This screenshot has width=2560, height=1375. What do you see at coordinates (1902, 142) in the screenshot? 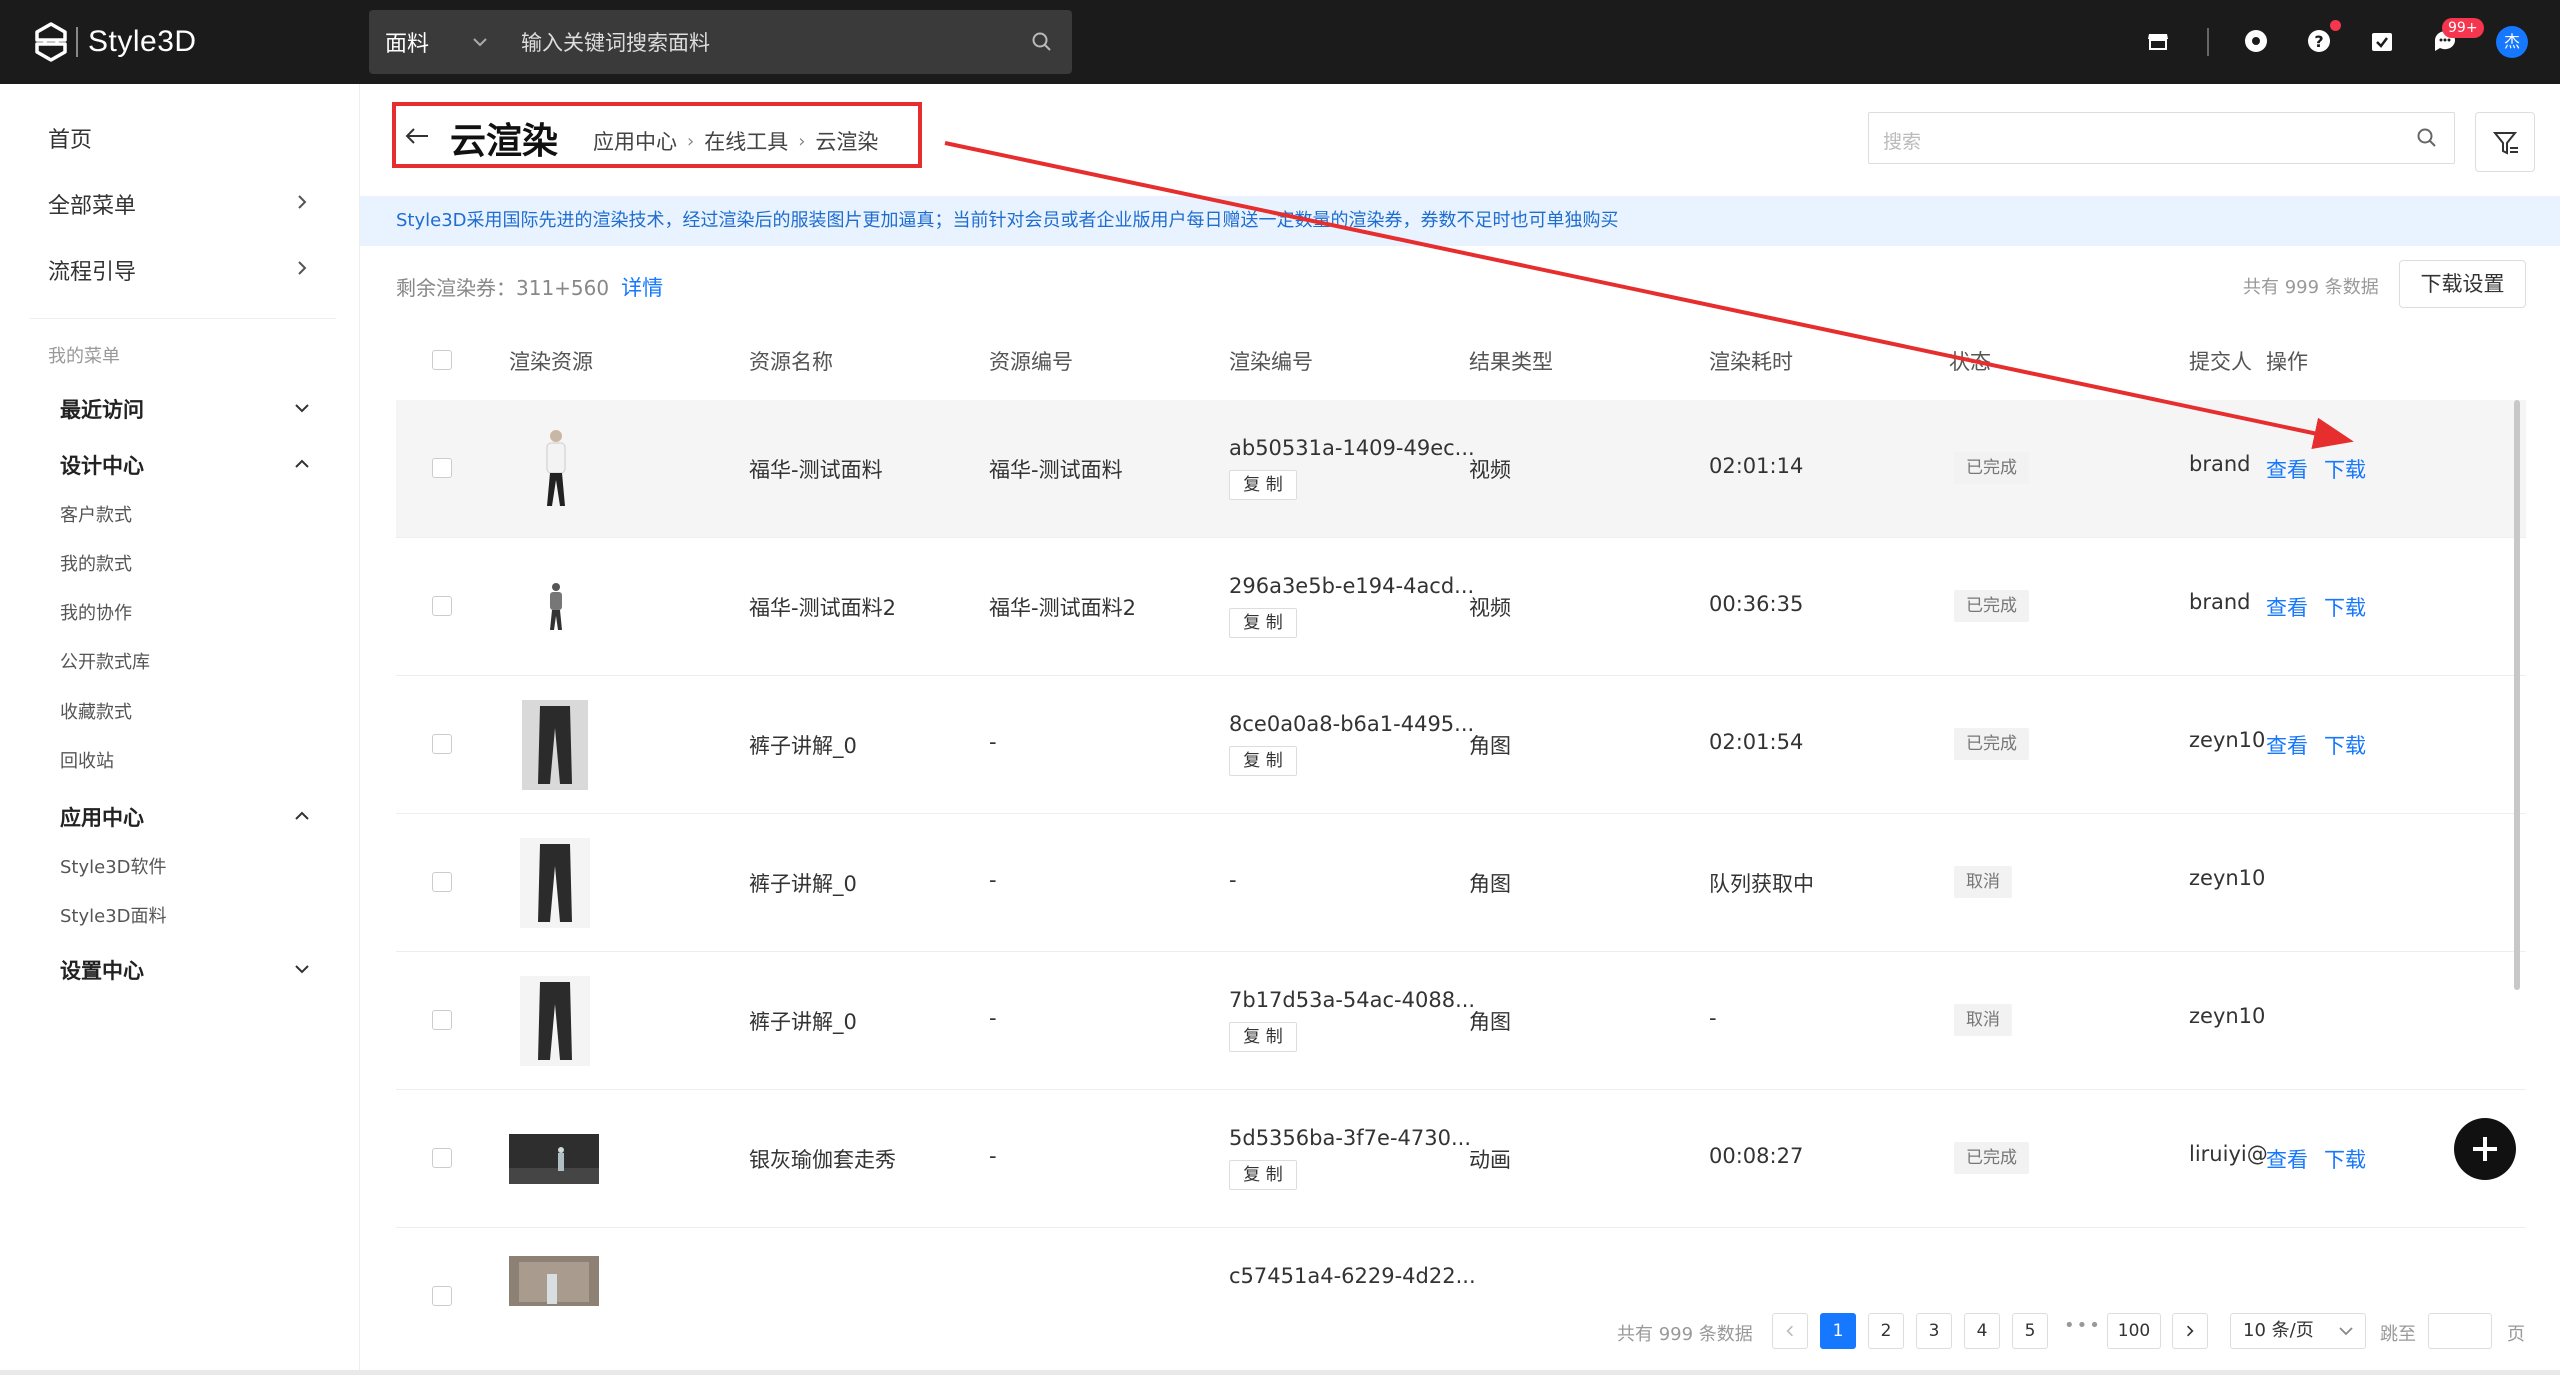
I see `list-search-placeholder: 搜索` at bounding box center [1902, 142].